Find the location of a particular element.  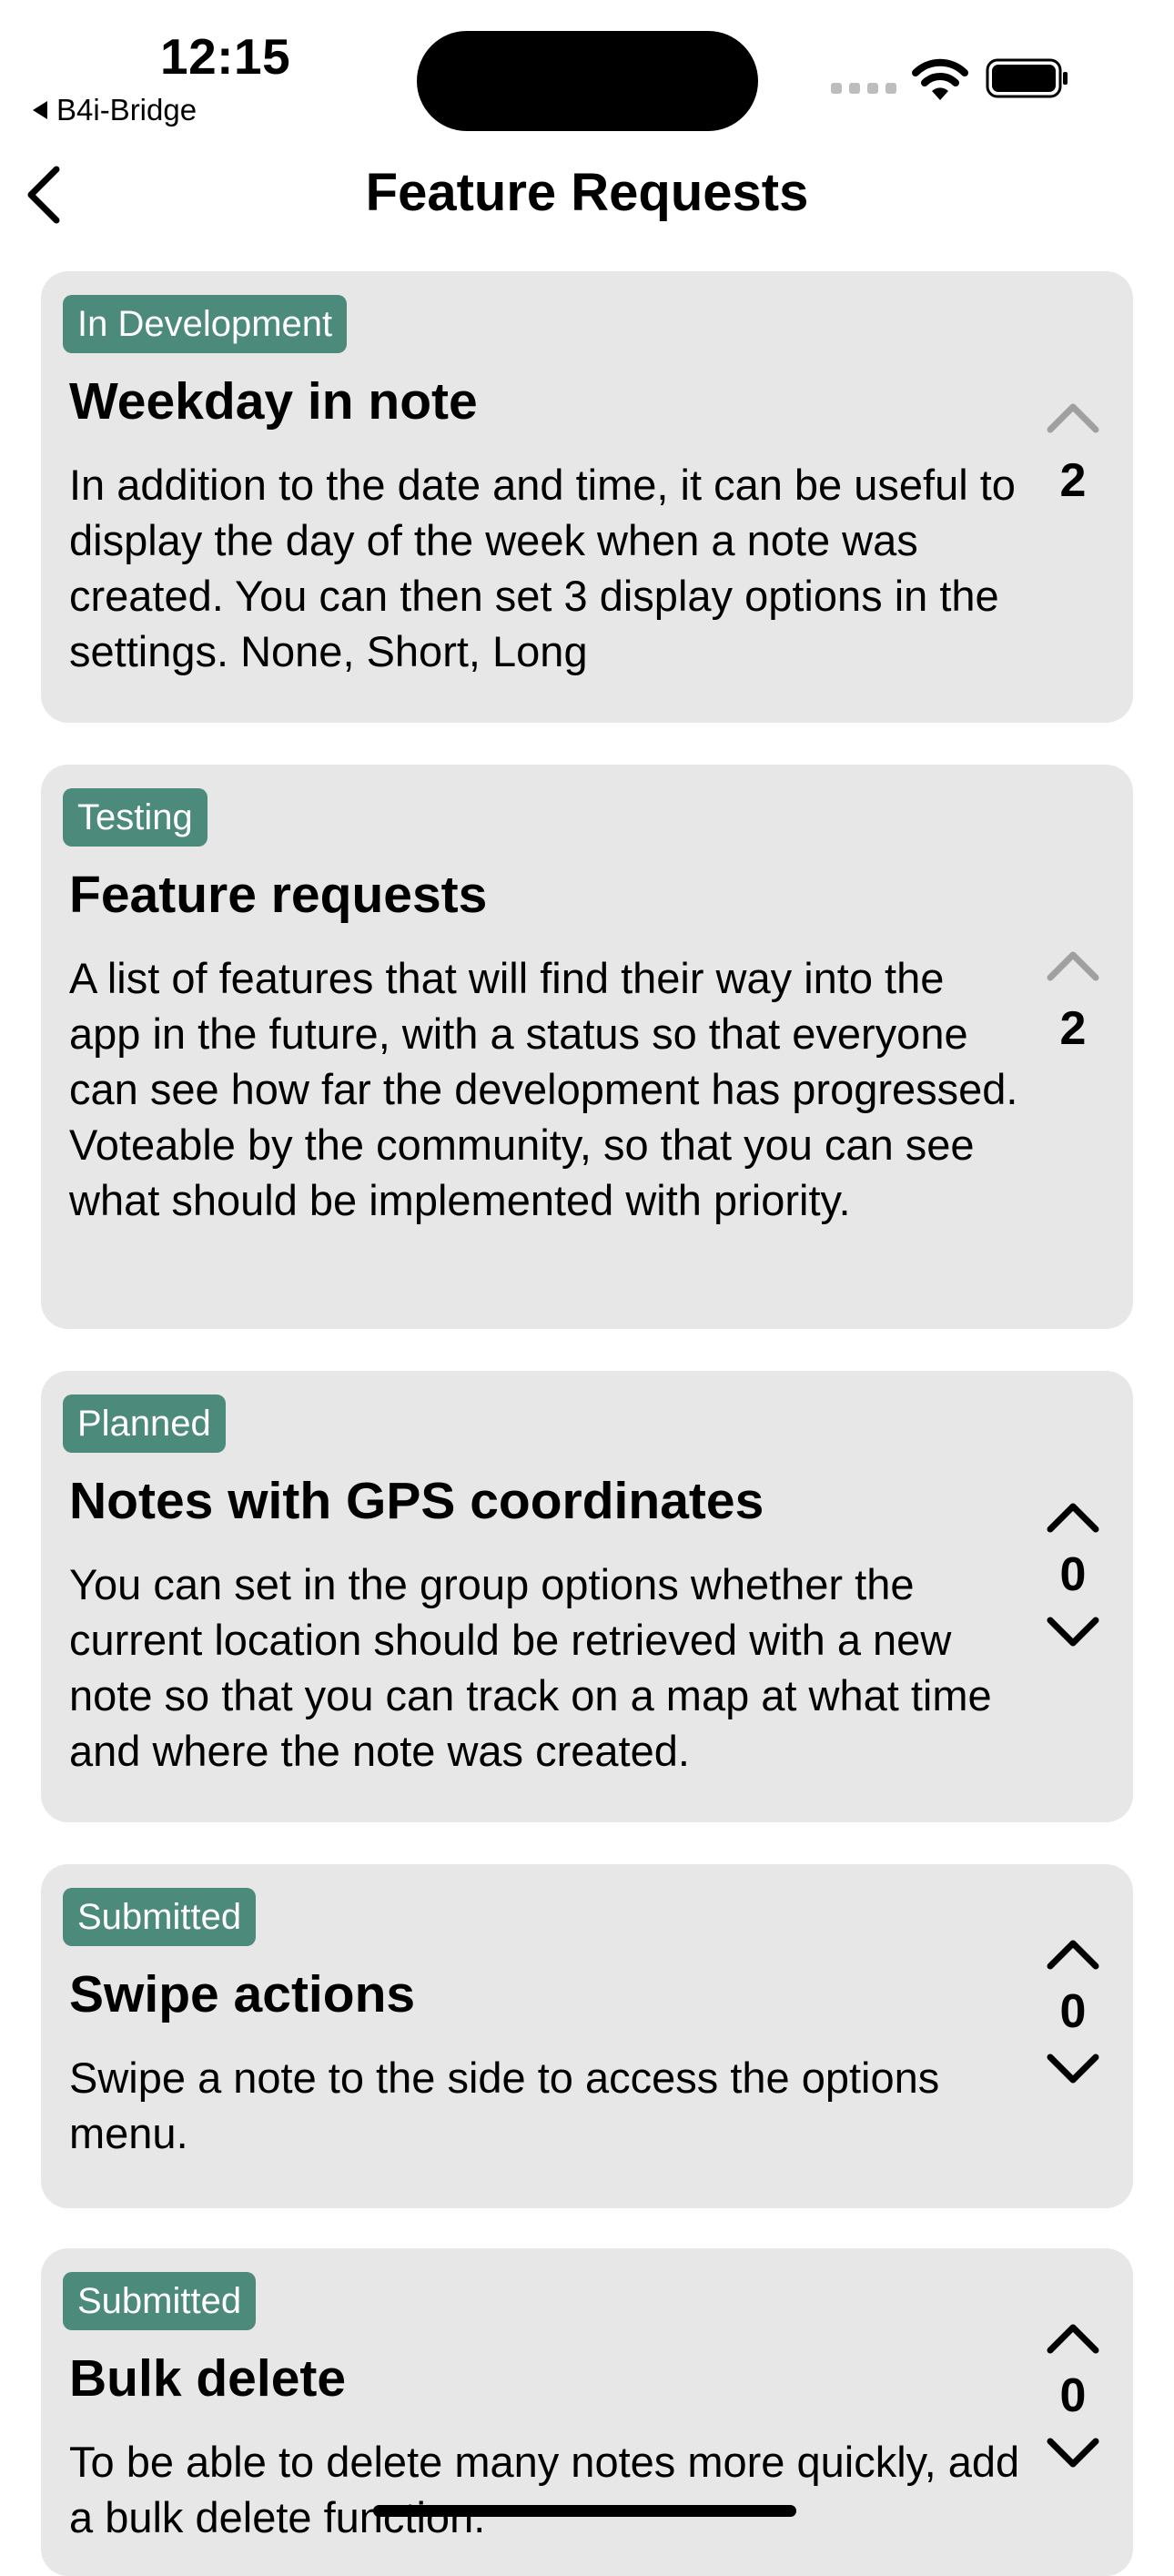

feature-title: Weekday in note is located at coordinates (273, 401).